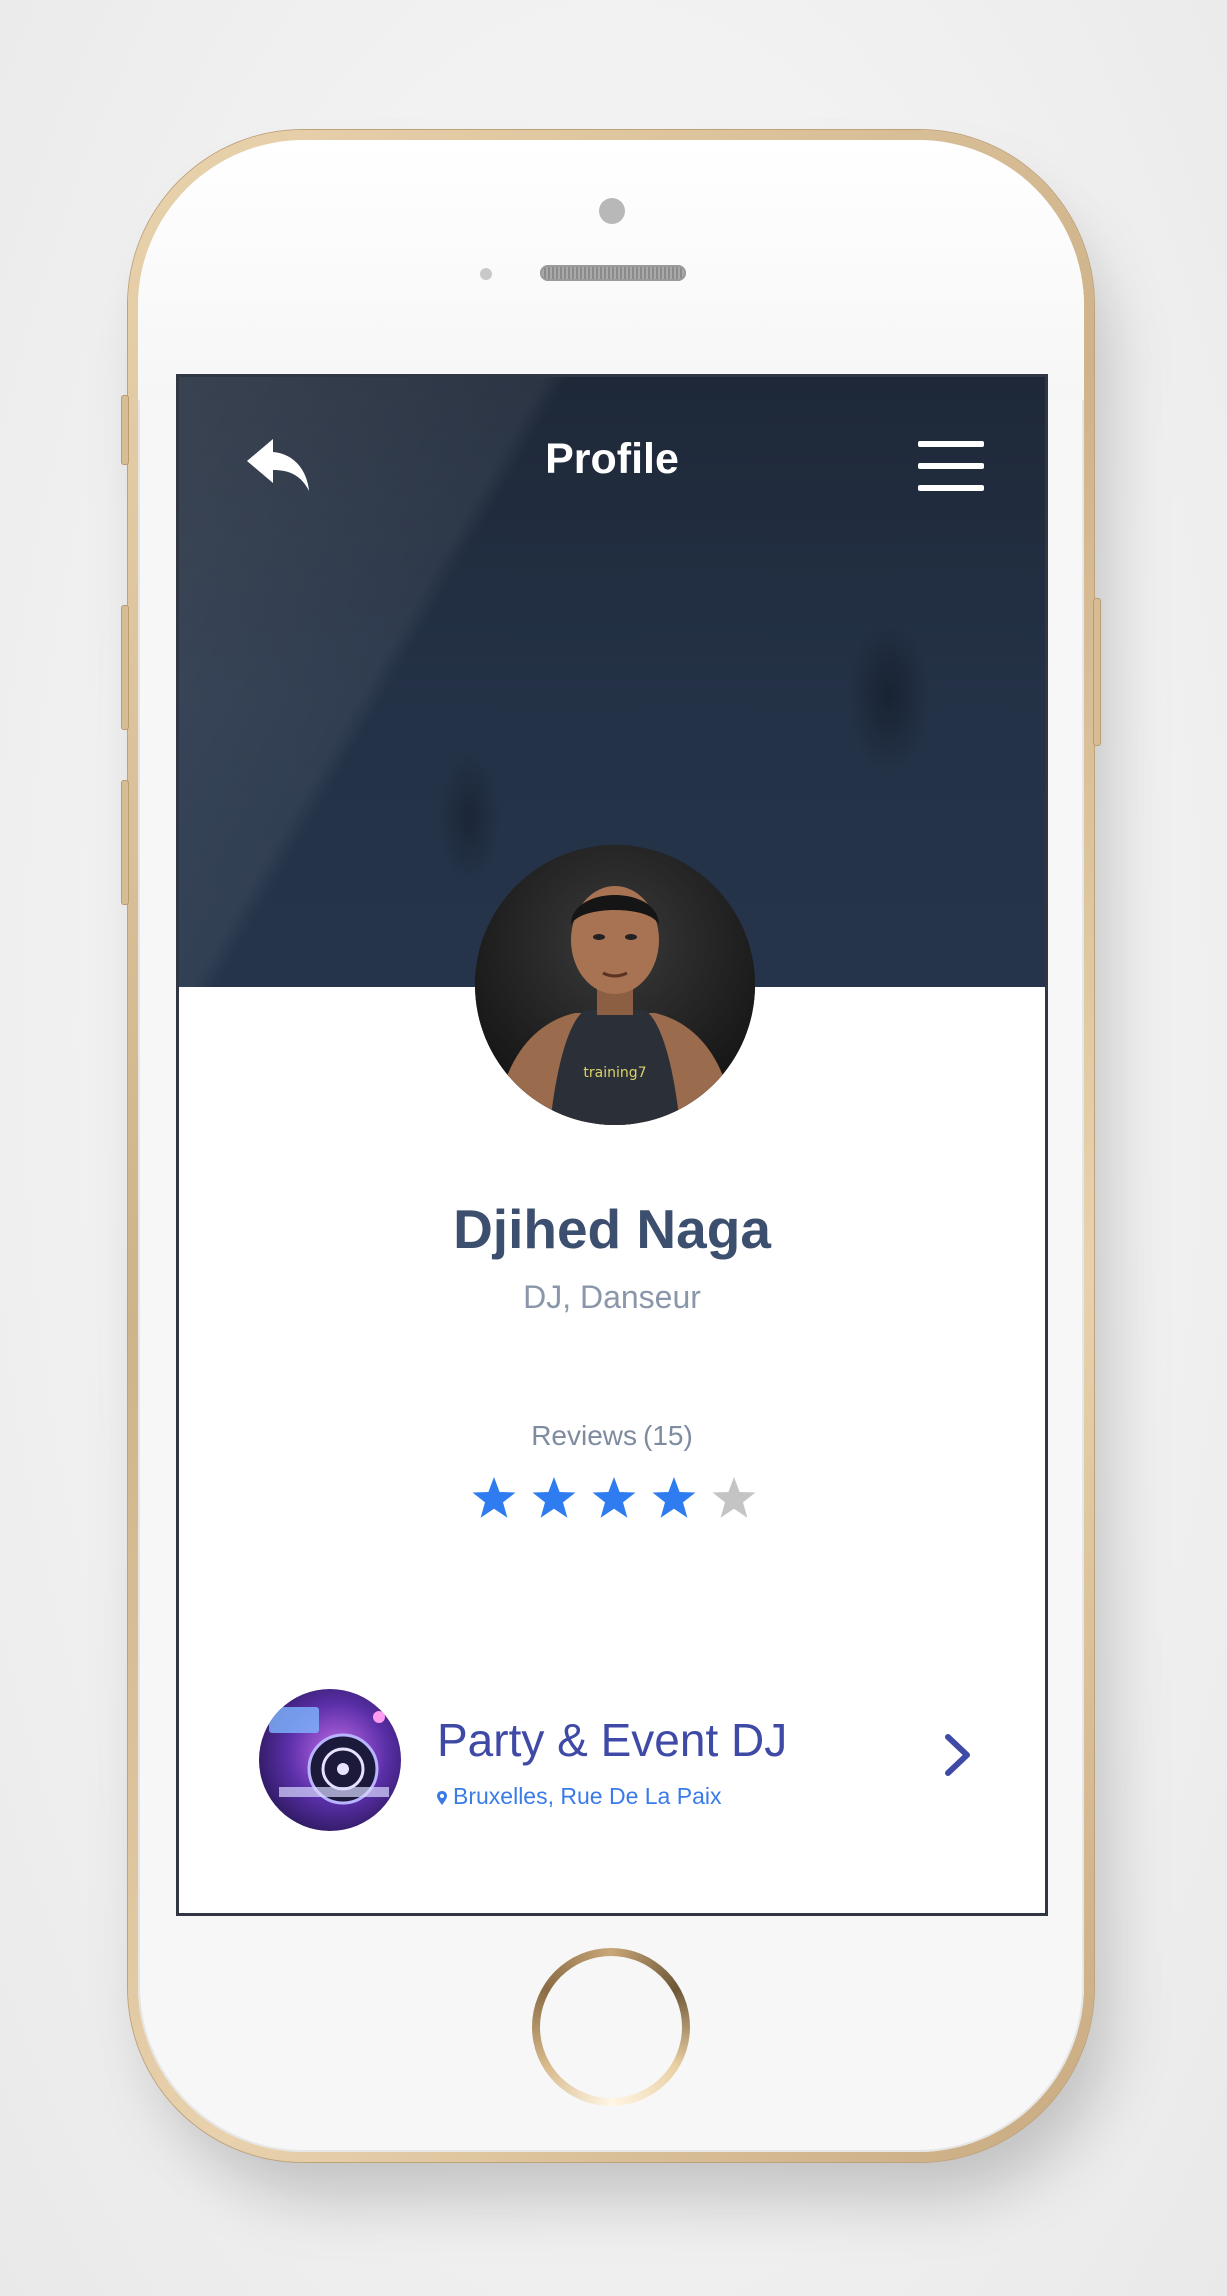 This screenshot has height=2296, width=1227. I want to click on event-title: Party & Event DJ, so click(612, 1740).